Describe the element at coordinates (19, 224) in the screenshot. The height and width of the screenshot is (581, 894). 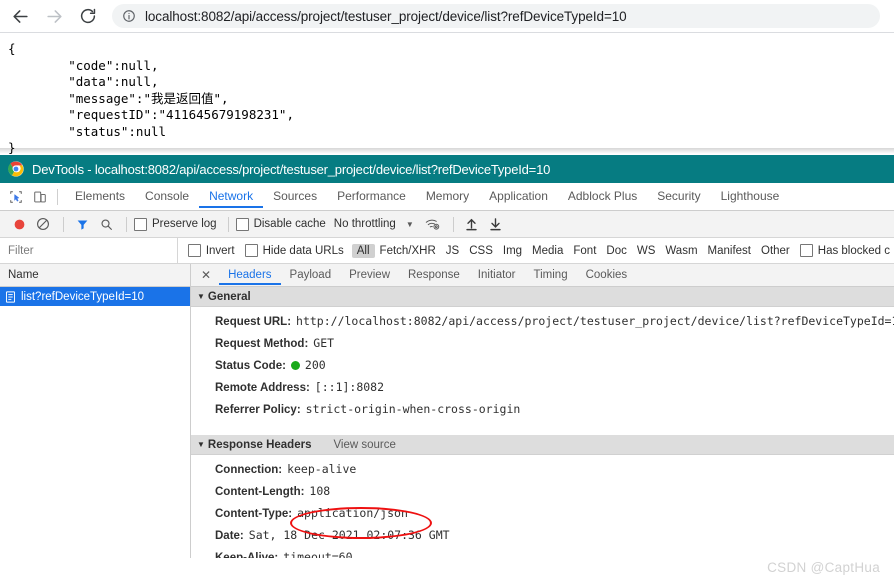
I see `record-circle-icon` at that location.